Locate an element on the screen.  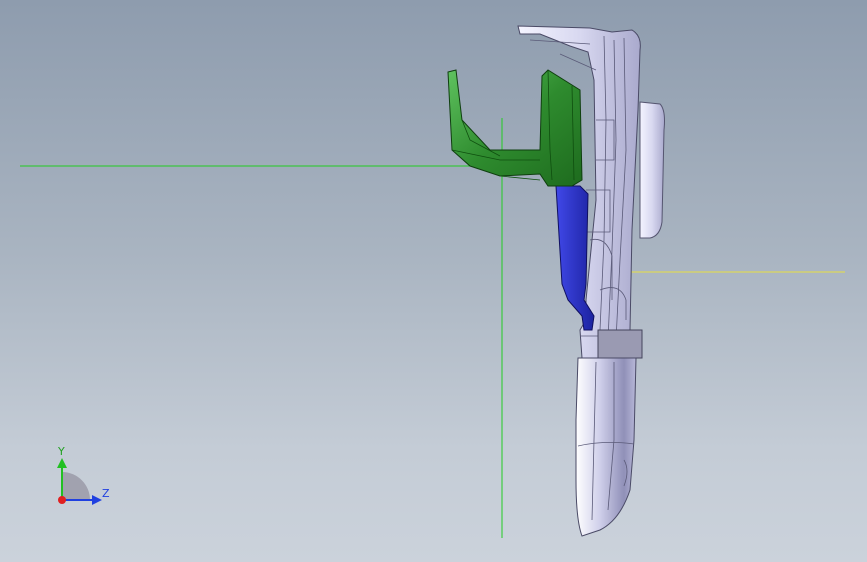
y-axis-arrowhead is located at coordinates (62, 463).